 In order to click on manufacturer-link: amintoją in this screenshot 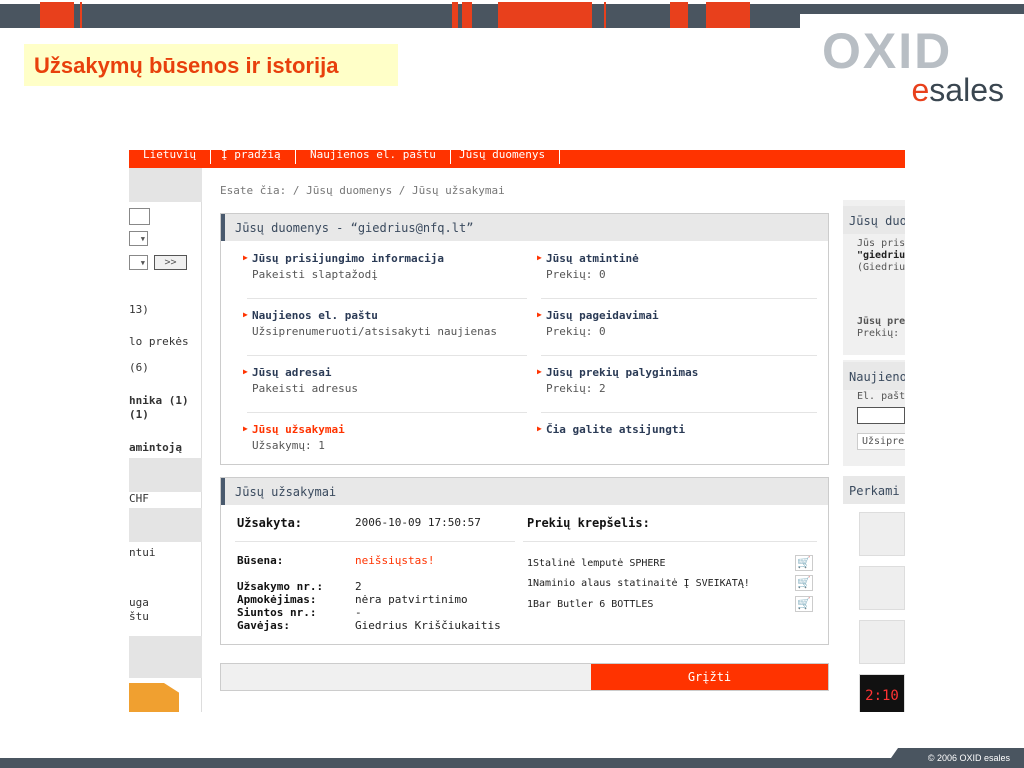, I will do `click(155, 447)`.